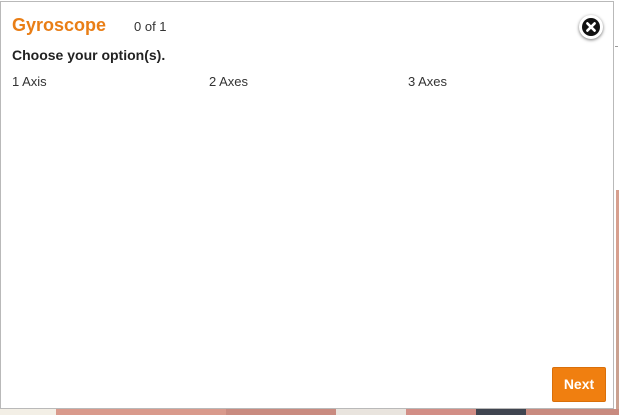 Image resolution: width=619 pixels, height=415 pixels. I want to click on dialog-prompt: Choose your option(s)., so click(89, 55).